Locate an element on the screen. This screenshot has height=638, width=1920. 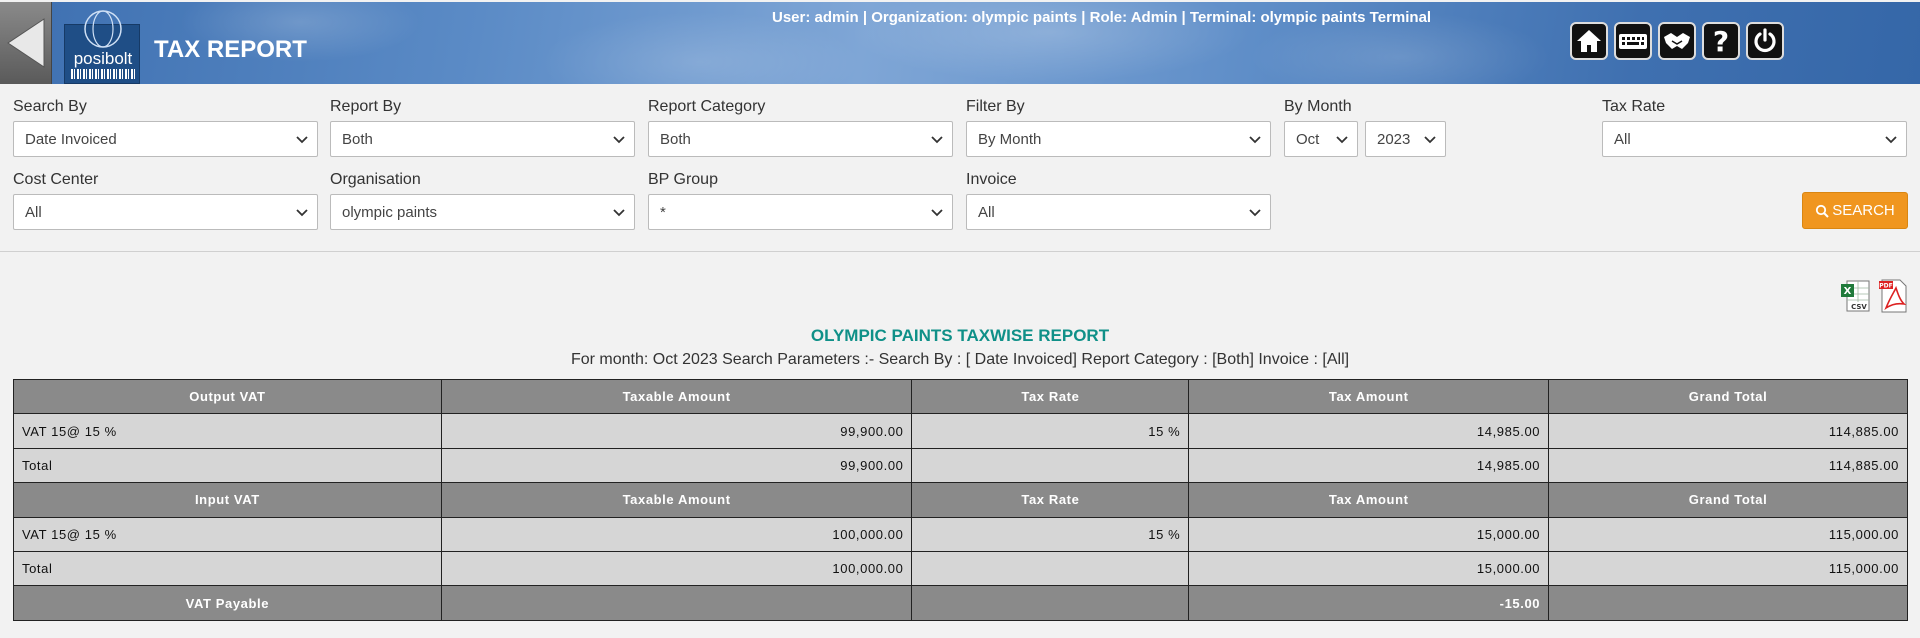
input-total-row: Total 100,000.00 15,000.00 115,000.00 is located at coordinates (960, 568).